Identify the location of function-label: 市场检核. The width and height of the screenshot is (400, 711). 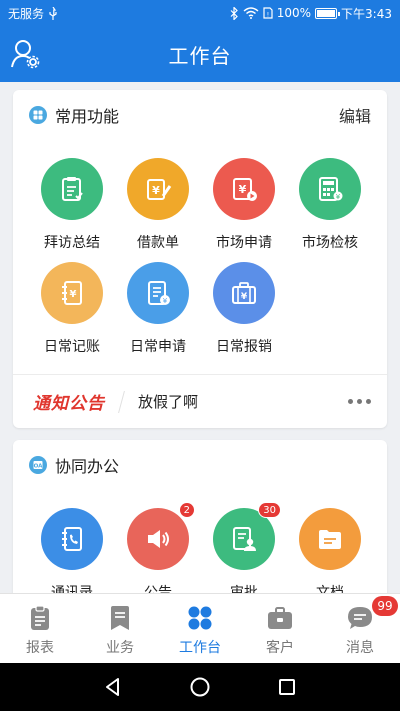
(330, 243).